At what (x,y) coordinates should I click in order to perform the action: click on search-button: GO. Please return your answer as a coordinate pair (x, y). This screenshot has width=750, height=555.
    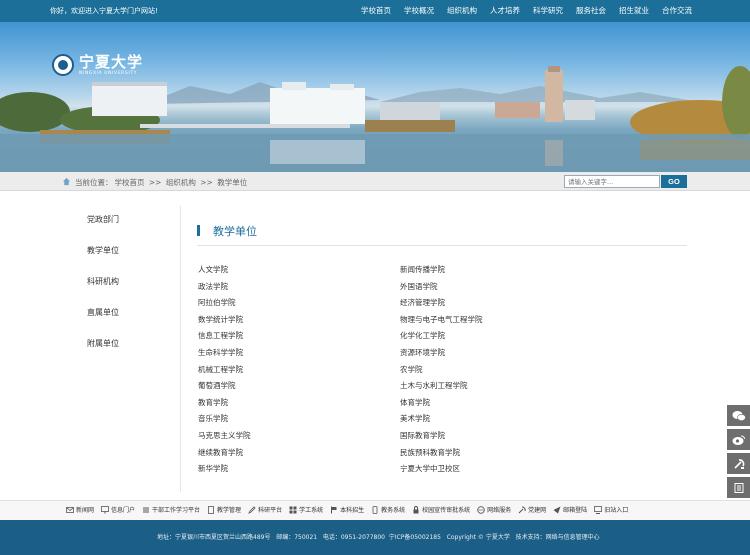
    Looking at the image, I should click on (674, 181).